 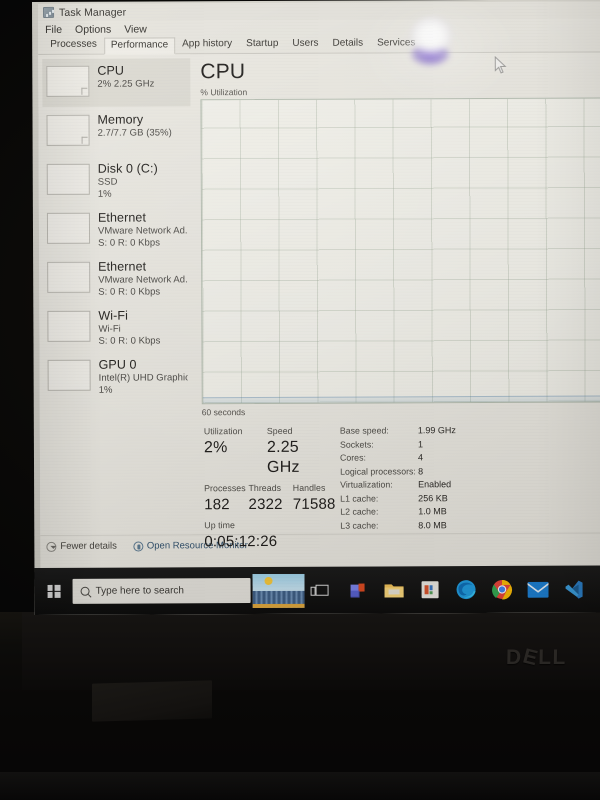 I want to click on spec-value: Enabled, so click(x=435, y=484).